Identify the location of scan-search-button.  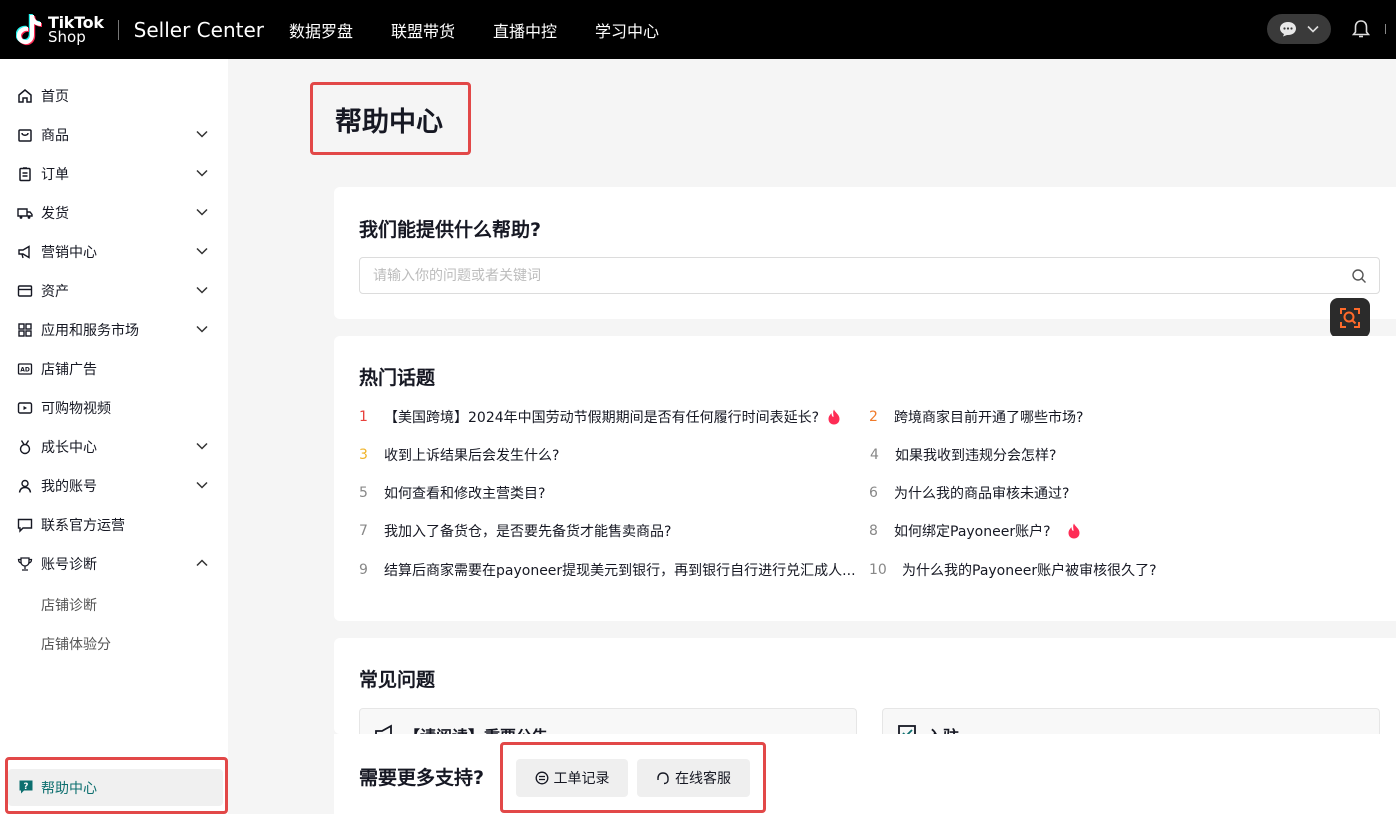
(1350, 318).